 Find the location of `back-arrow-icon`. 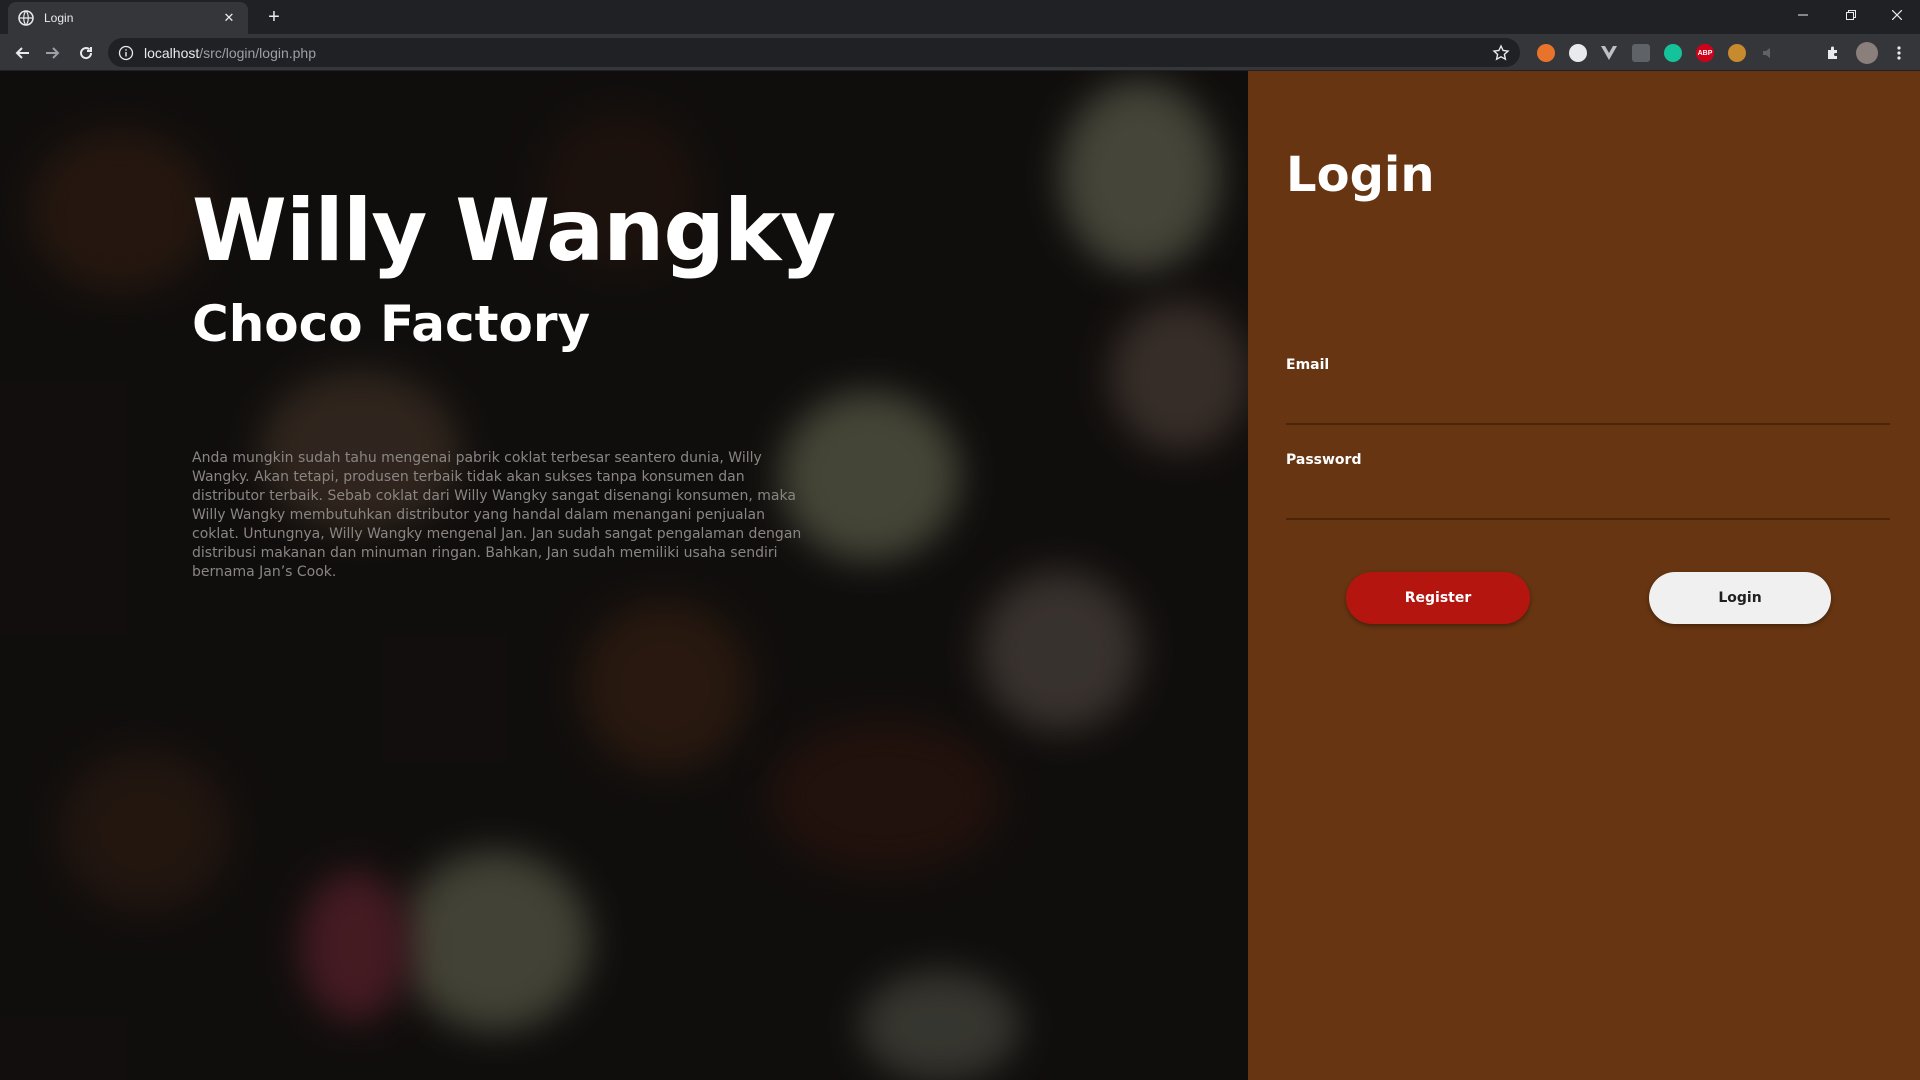

back-arrow-icon is located at coordinates (22, 53).